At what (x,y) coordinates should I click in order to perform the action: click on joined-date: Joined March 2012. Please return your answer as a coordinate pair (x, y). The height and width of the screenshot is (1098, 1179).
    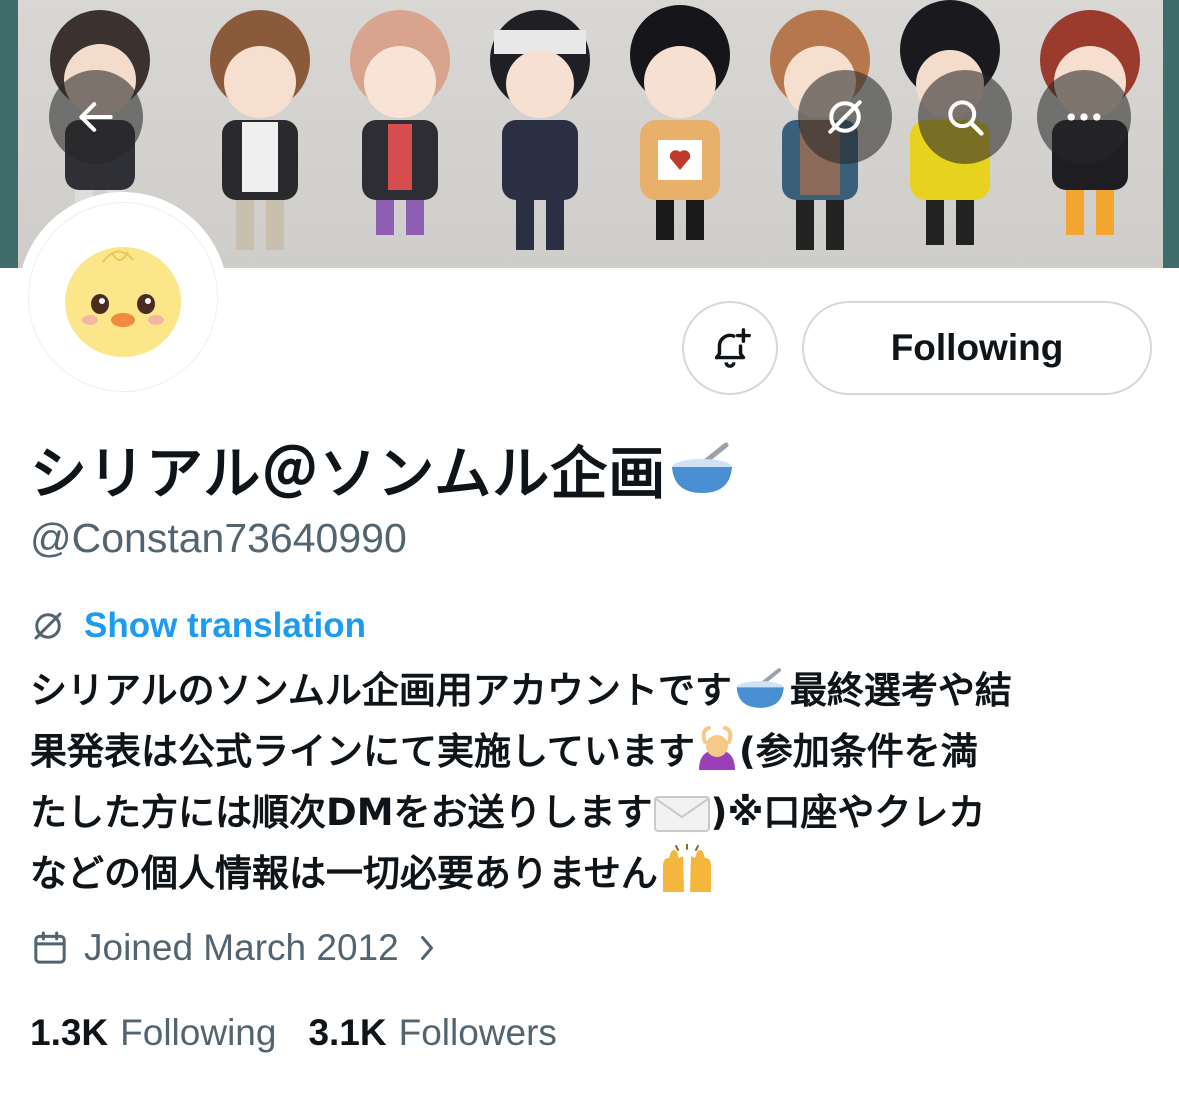
    Looking at the image, I should click on (233, 948).